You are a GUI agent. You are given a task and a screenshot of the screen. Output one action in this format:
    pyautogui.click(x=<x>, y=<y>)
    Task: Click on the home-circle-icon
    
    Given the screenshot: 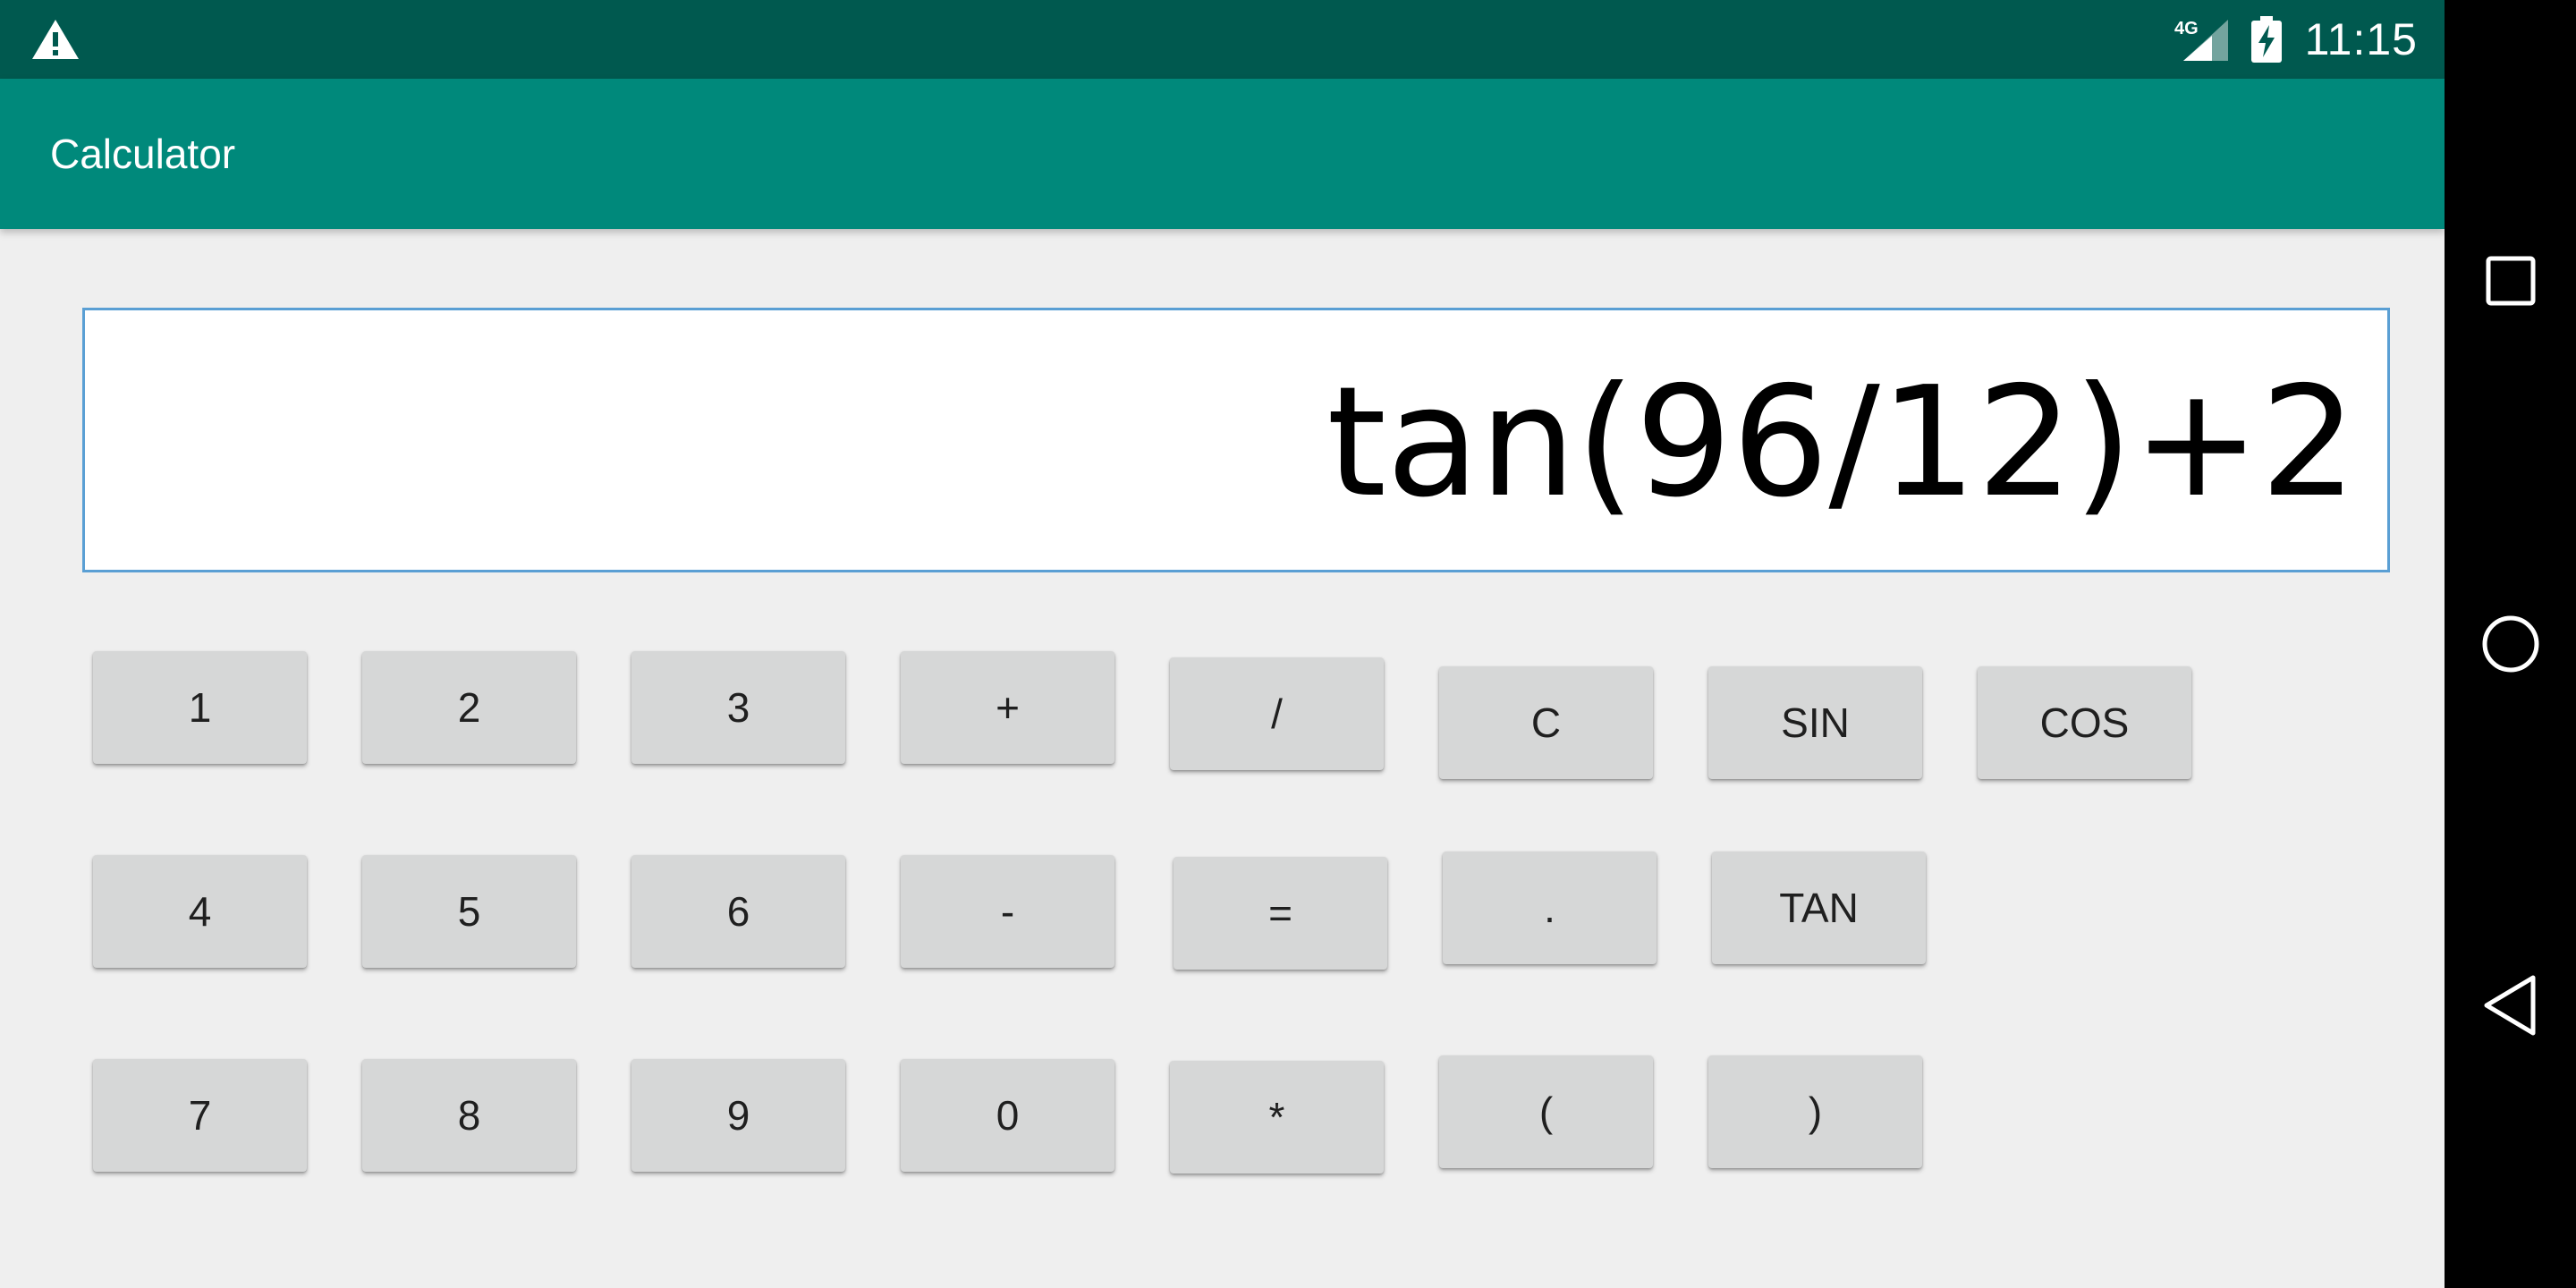 What is the action you would take?
    pyautogui.click(x=2510, y=644)
    